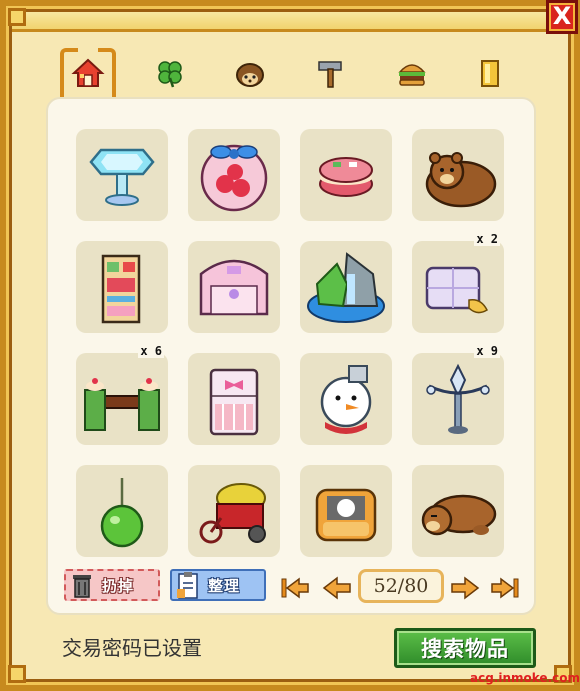  What do you see at coordinates (287, 75) in the screenshot?
I see `category-tabs` at bounding box center [287, 75].